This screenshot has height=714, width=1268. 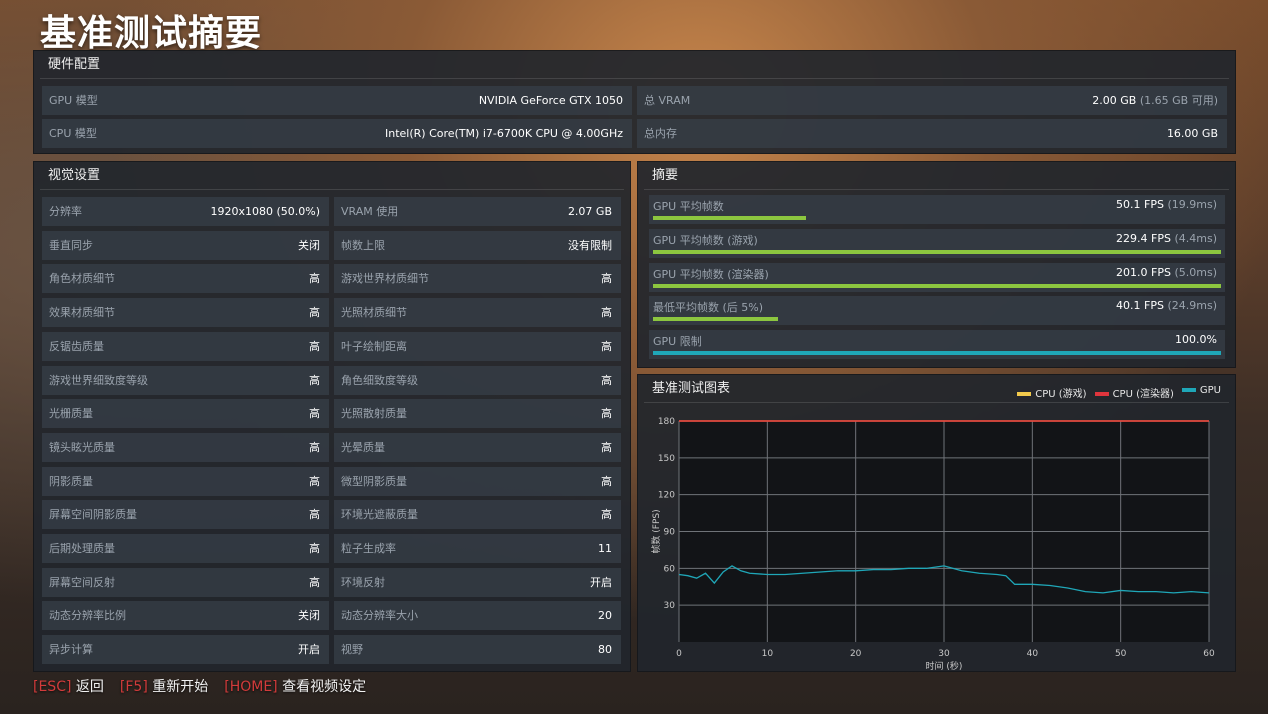 I want to click on setting-value: 没有限制, so click(x=590, y=245).